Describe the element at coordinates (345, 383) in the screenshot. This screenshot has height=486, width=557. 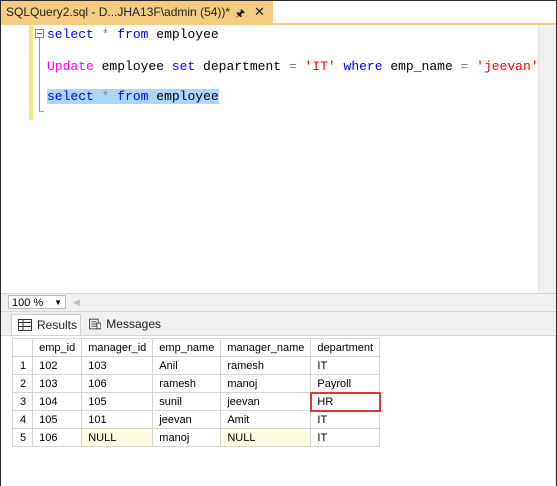
I see `grid-cell: Payroll` at that location.